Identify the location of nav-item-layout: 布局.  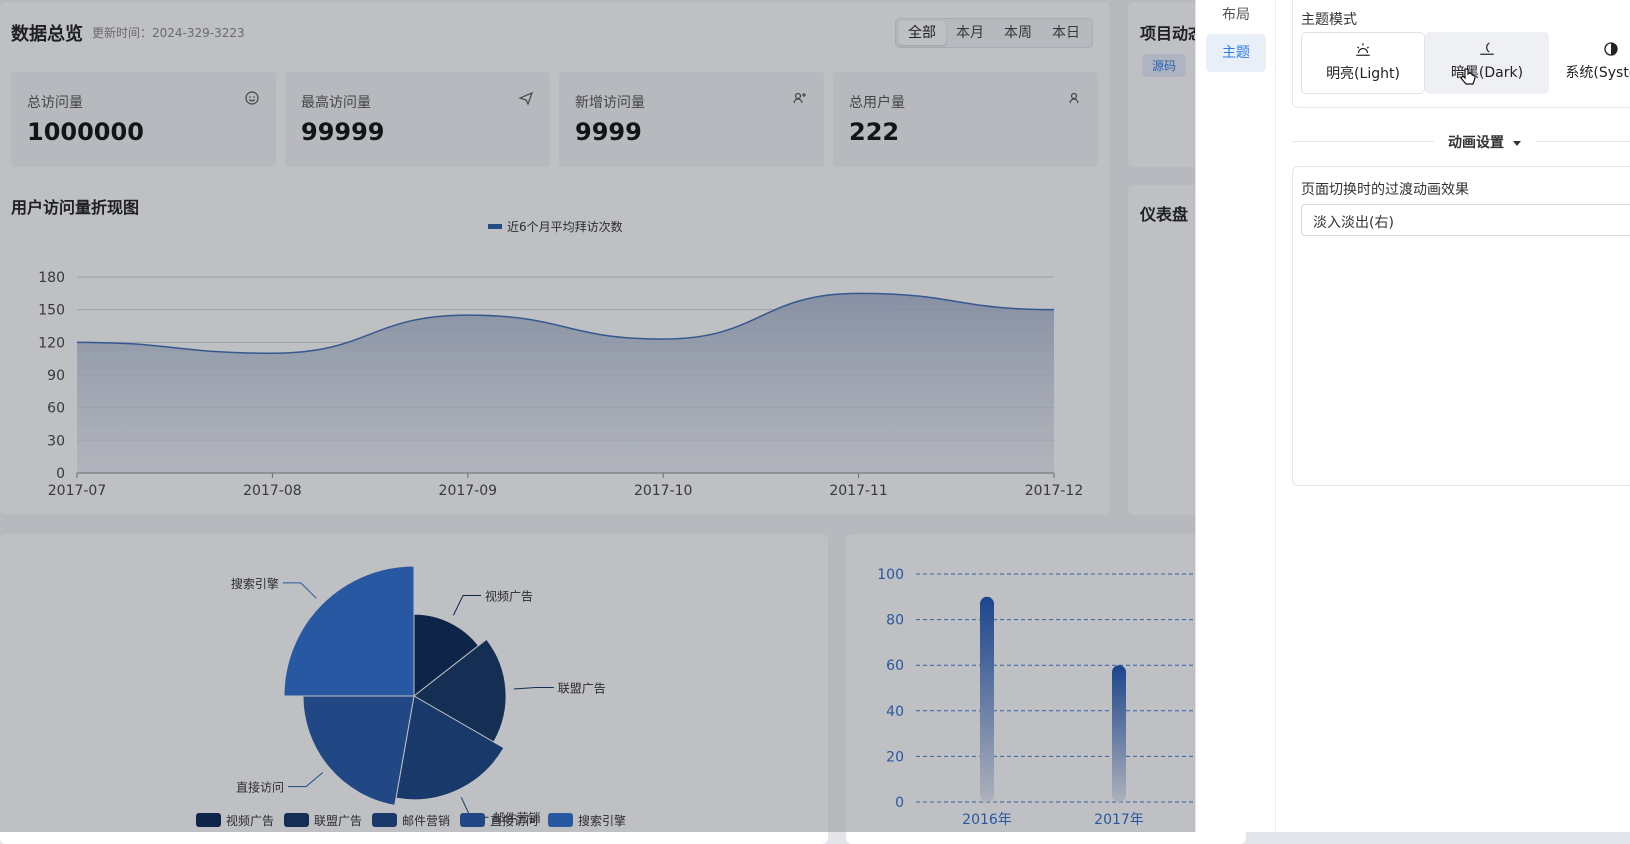
(1236, 17).